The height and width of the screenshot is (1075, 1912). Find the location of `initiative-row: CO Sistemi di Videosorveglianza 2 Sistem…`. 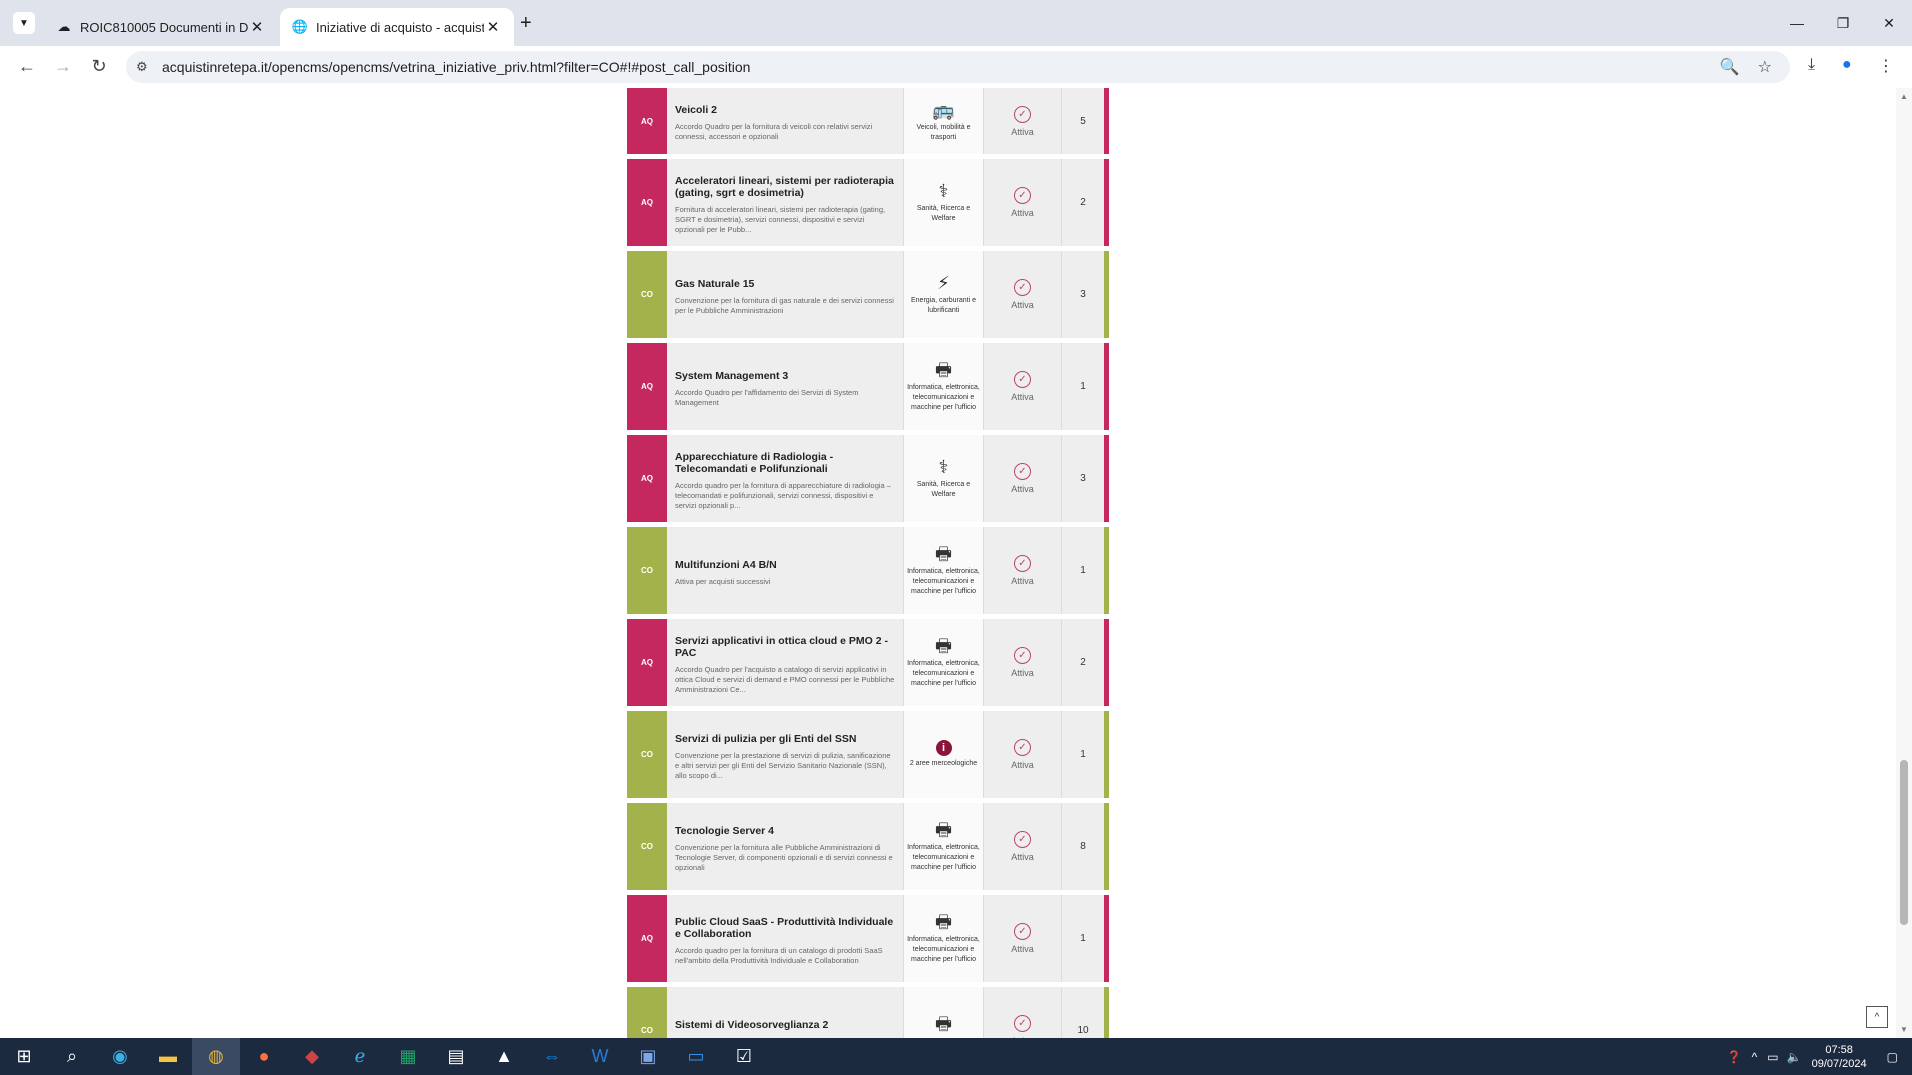

initiative-row: CO Sistemi di Videosorveglianza 2 Sistem… is located at coordinates (868, 1012).